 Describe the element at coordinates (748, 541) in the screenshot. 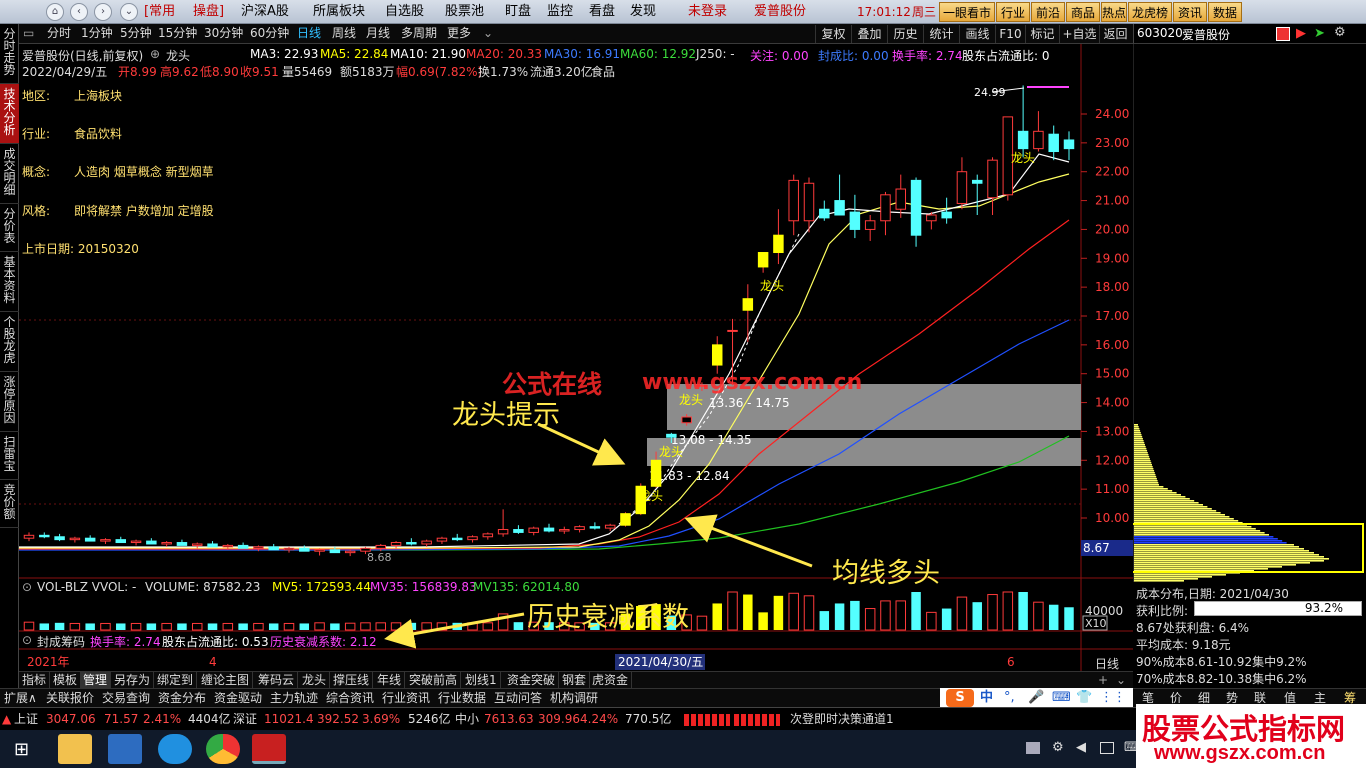

I see `arrow-to-ma` at that location.